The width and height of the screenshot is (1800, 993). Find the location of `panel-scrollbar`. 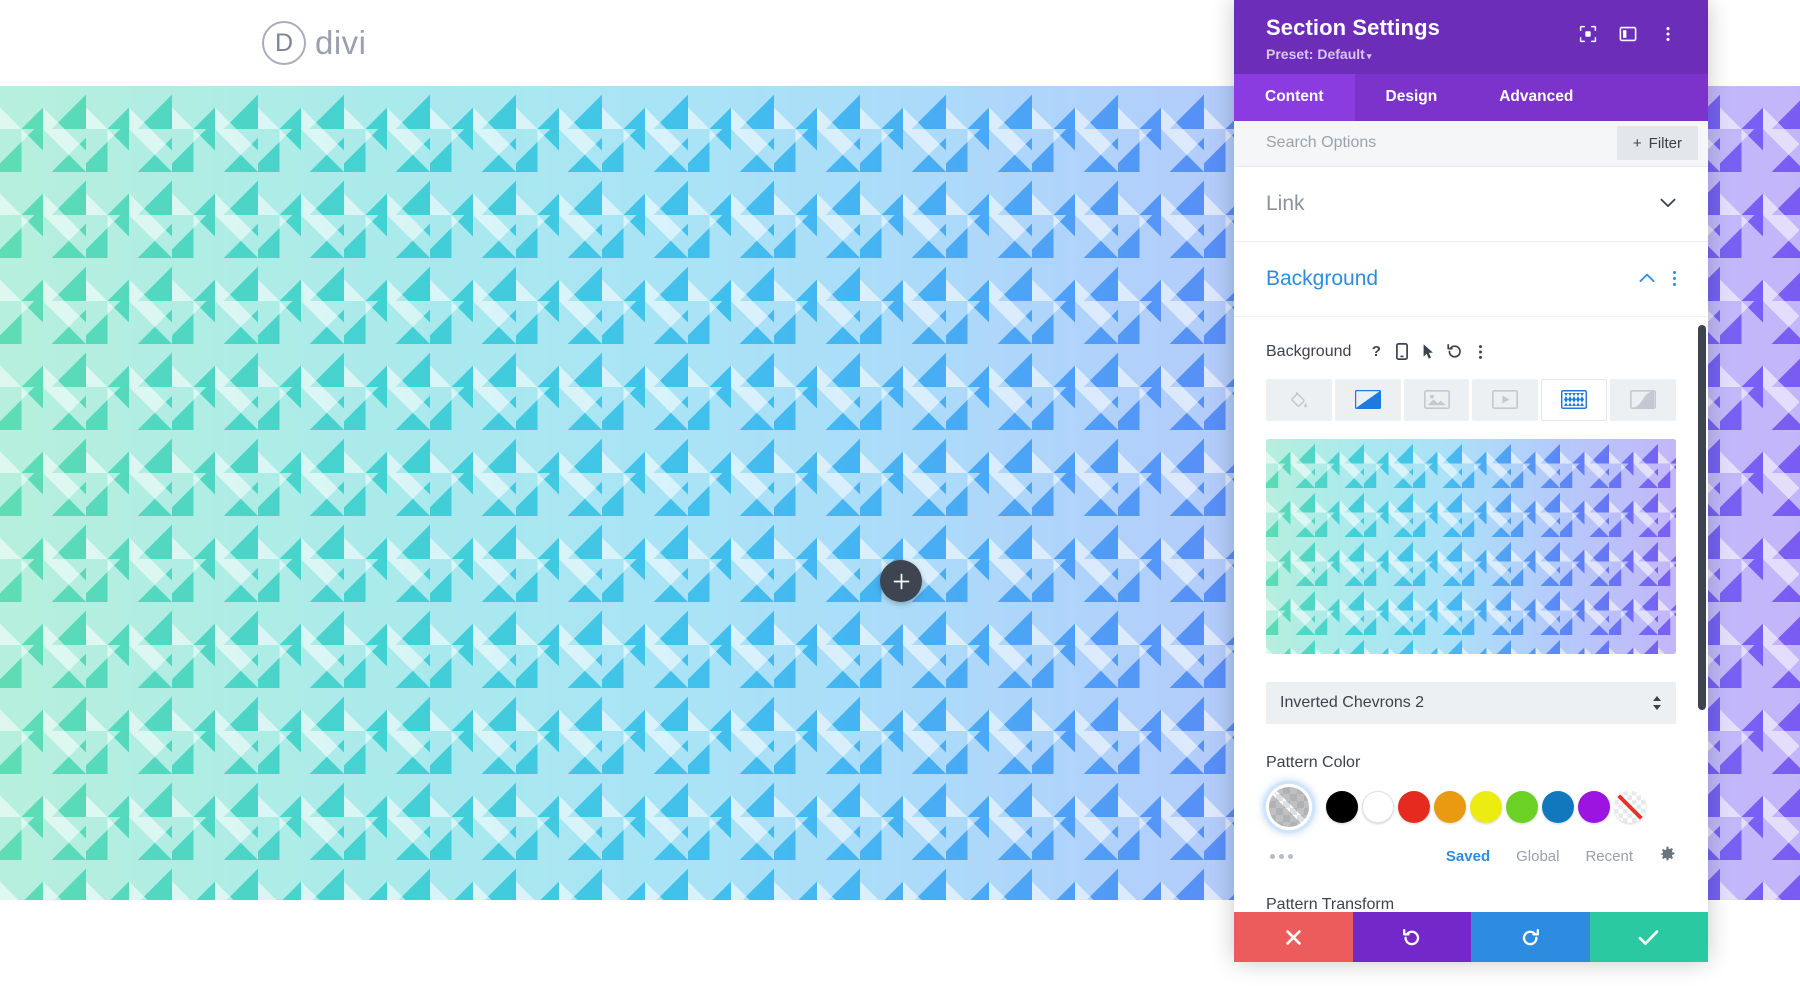

panel-scrollbar is located at coordinates (1702, 540).